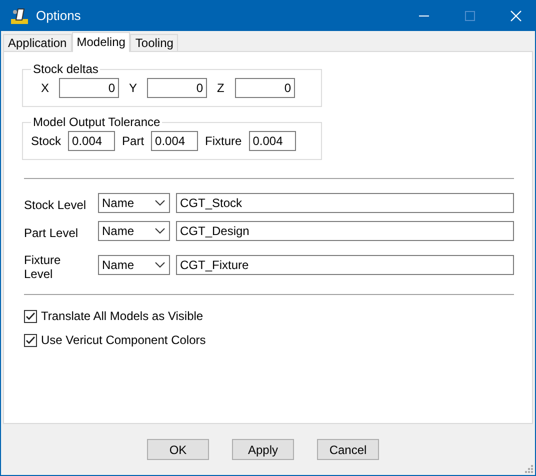  I want to click on dialog-button: Apply, so click(263, 449).